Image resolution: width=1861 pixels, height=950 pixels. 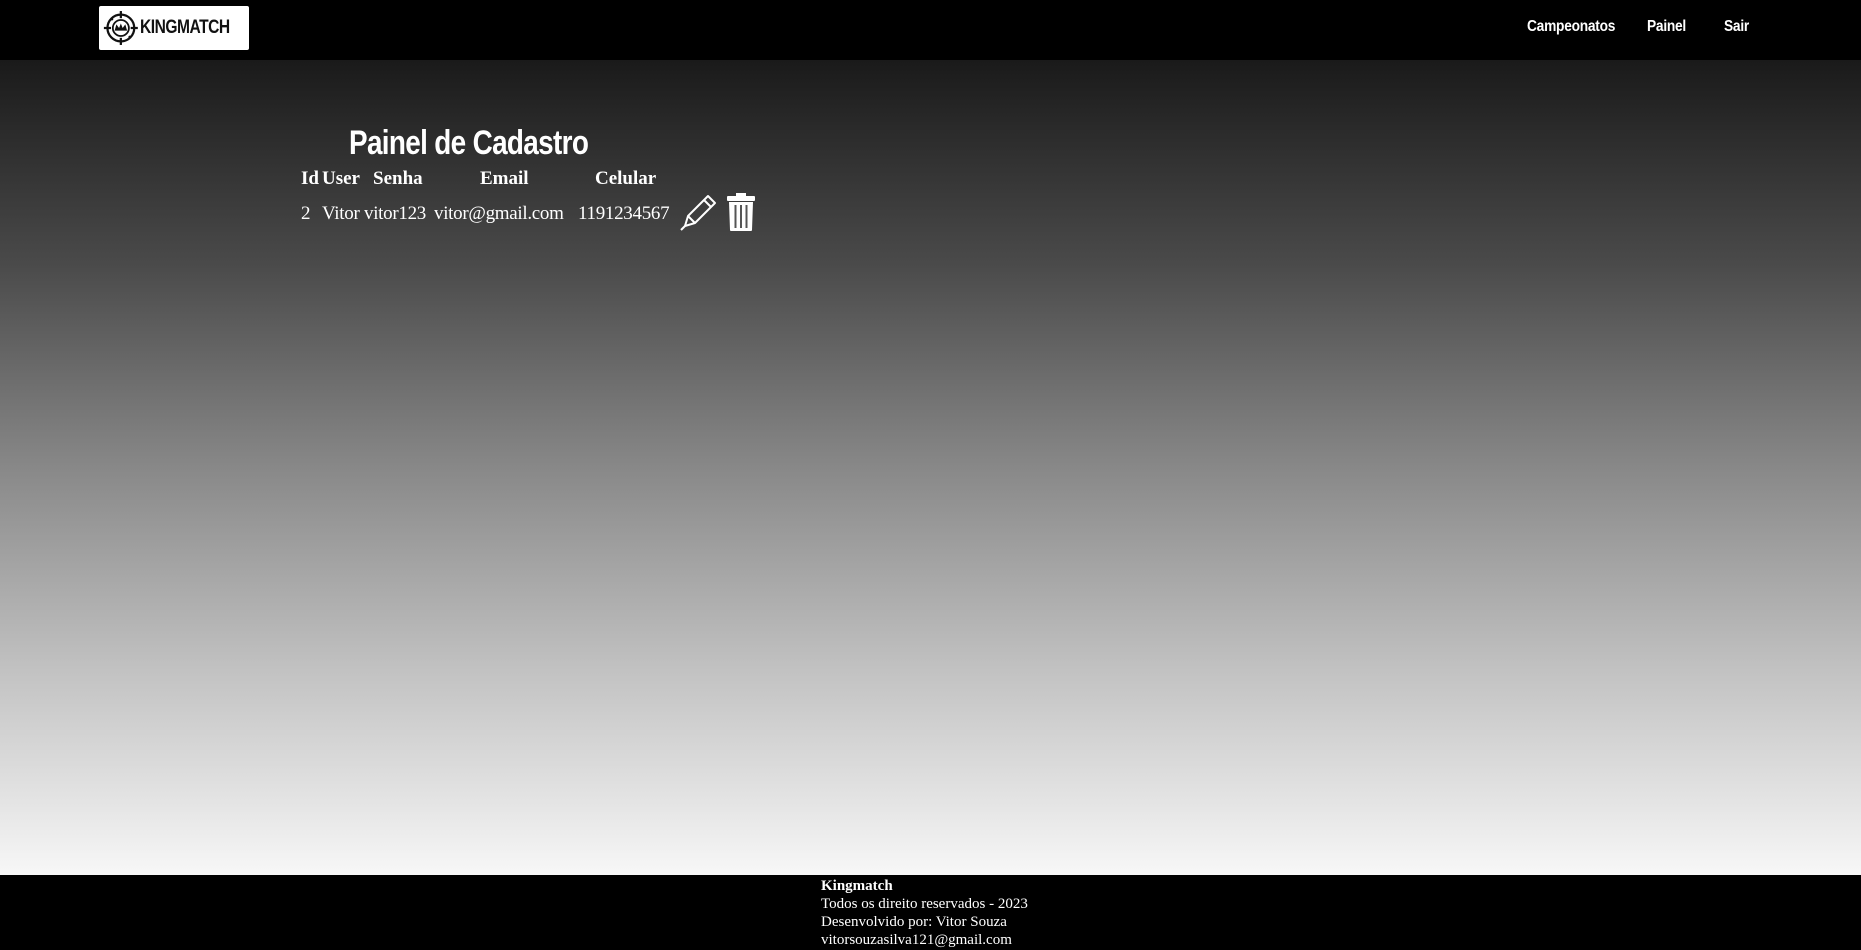 What do you see at coordinates (341, 178) in the screenshot?
I see `column-header-user: User` at bounding box center [341, 178].